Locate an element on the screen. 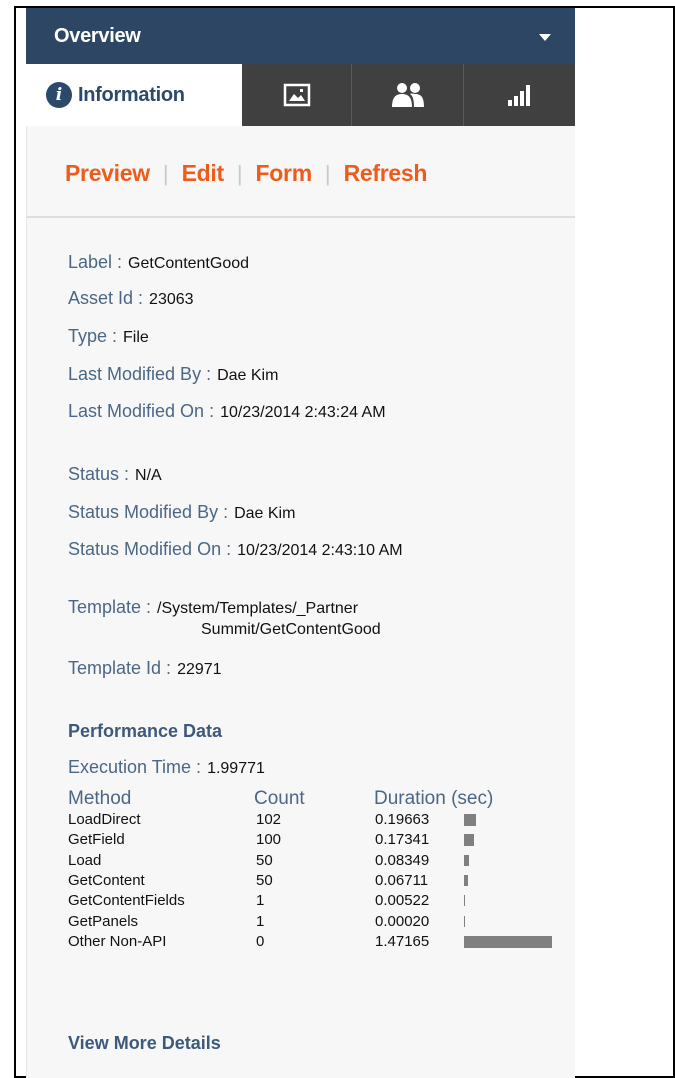 This screenshot has width=675, height=1078. tab-statistics is located at coordinates (519, 95).